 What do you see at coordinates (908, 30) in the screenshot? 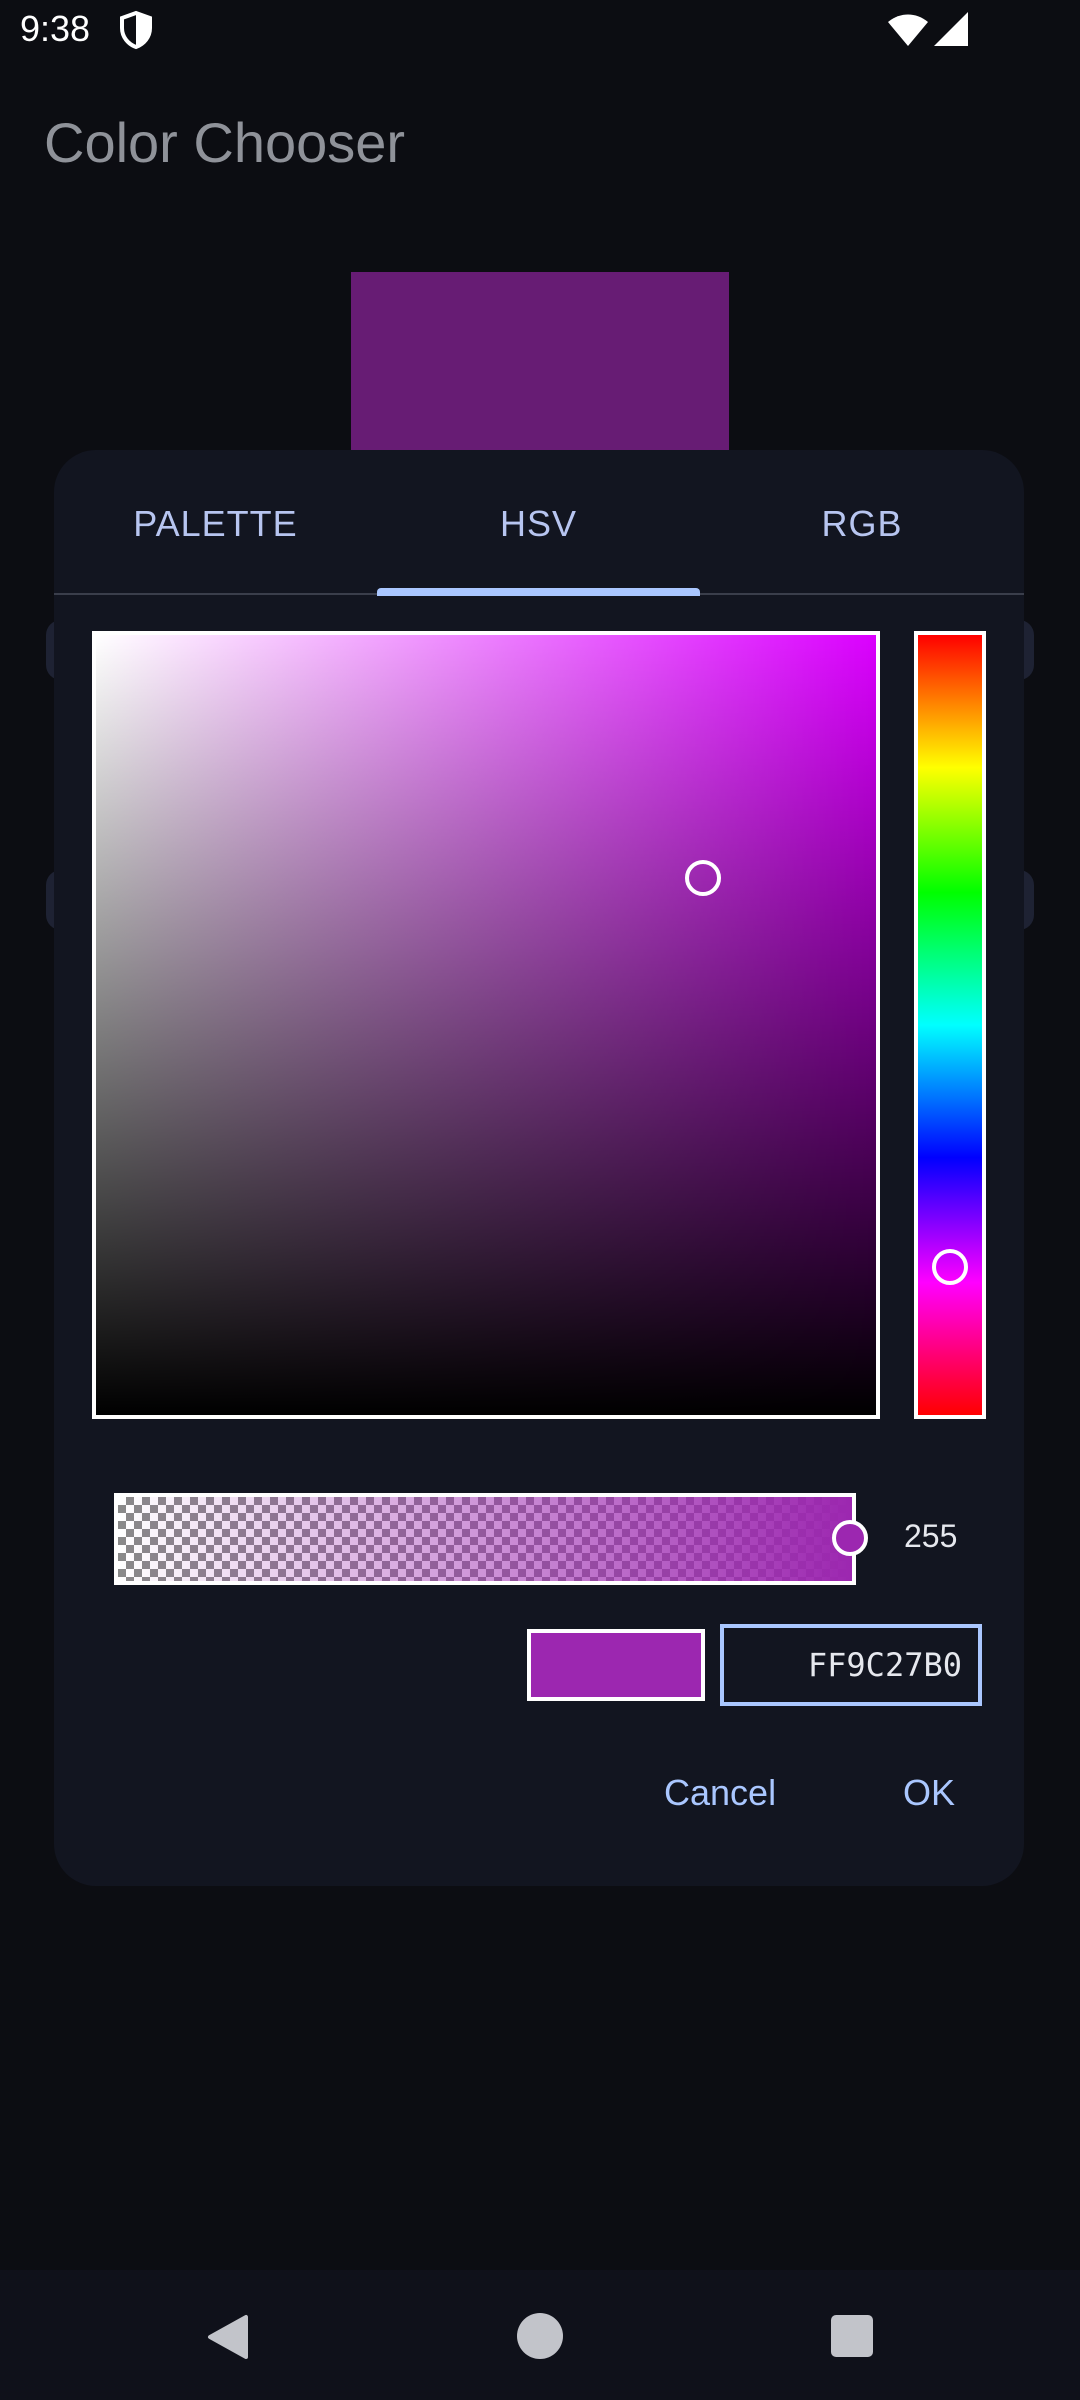
I see `wifi-icon` at bounding box center [908, 30].